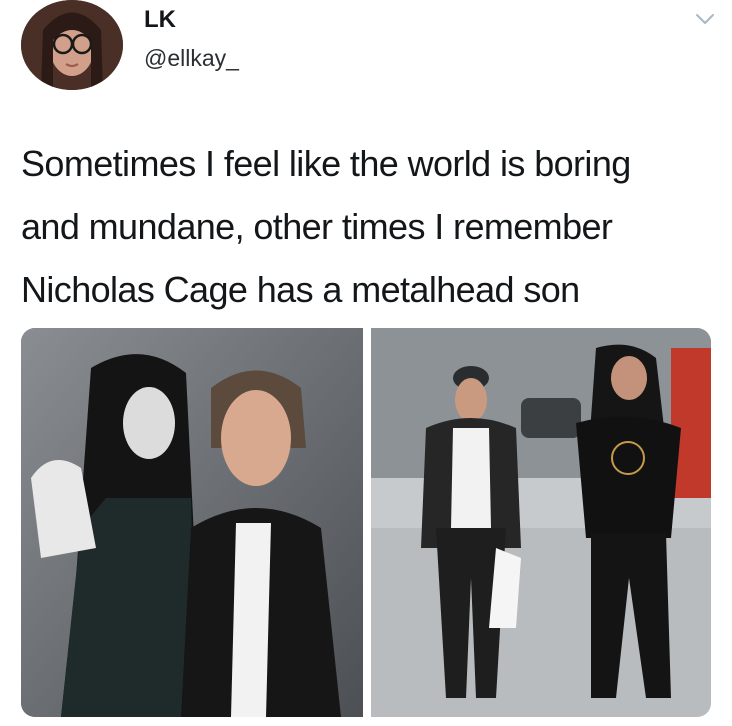 The height and width of the screenshot is (726, 732). I want to click on display-name: LK, so click(160, 20).